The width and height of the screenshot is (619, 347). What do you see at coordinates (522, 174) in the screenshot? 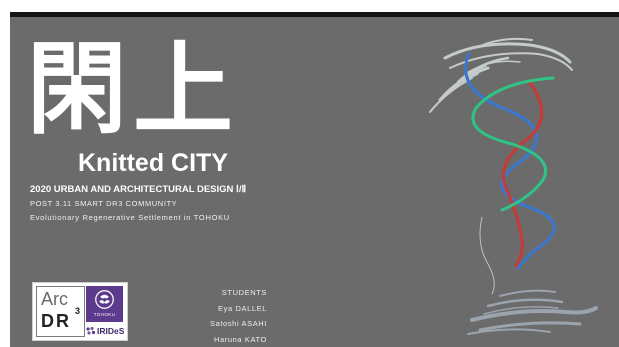
I see `red-strand` at bounding box center [522, 174].